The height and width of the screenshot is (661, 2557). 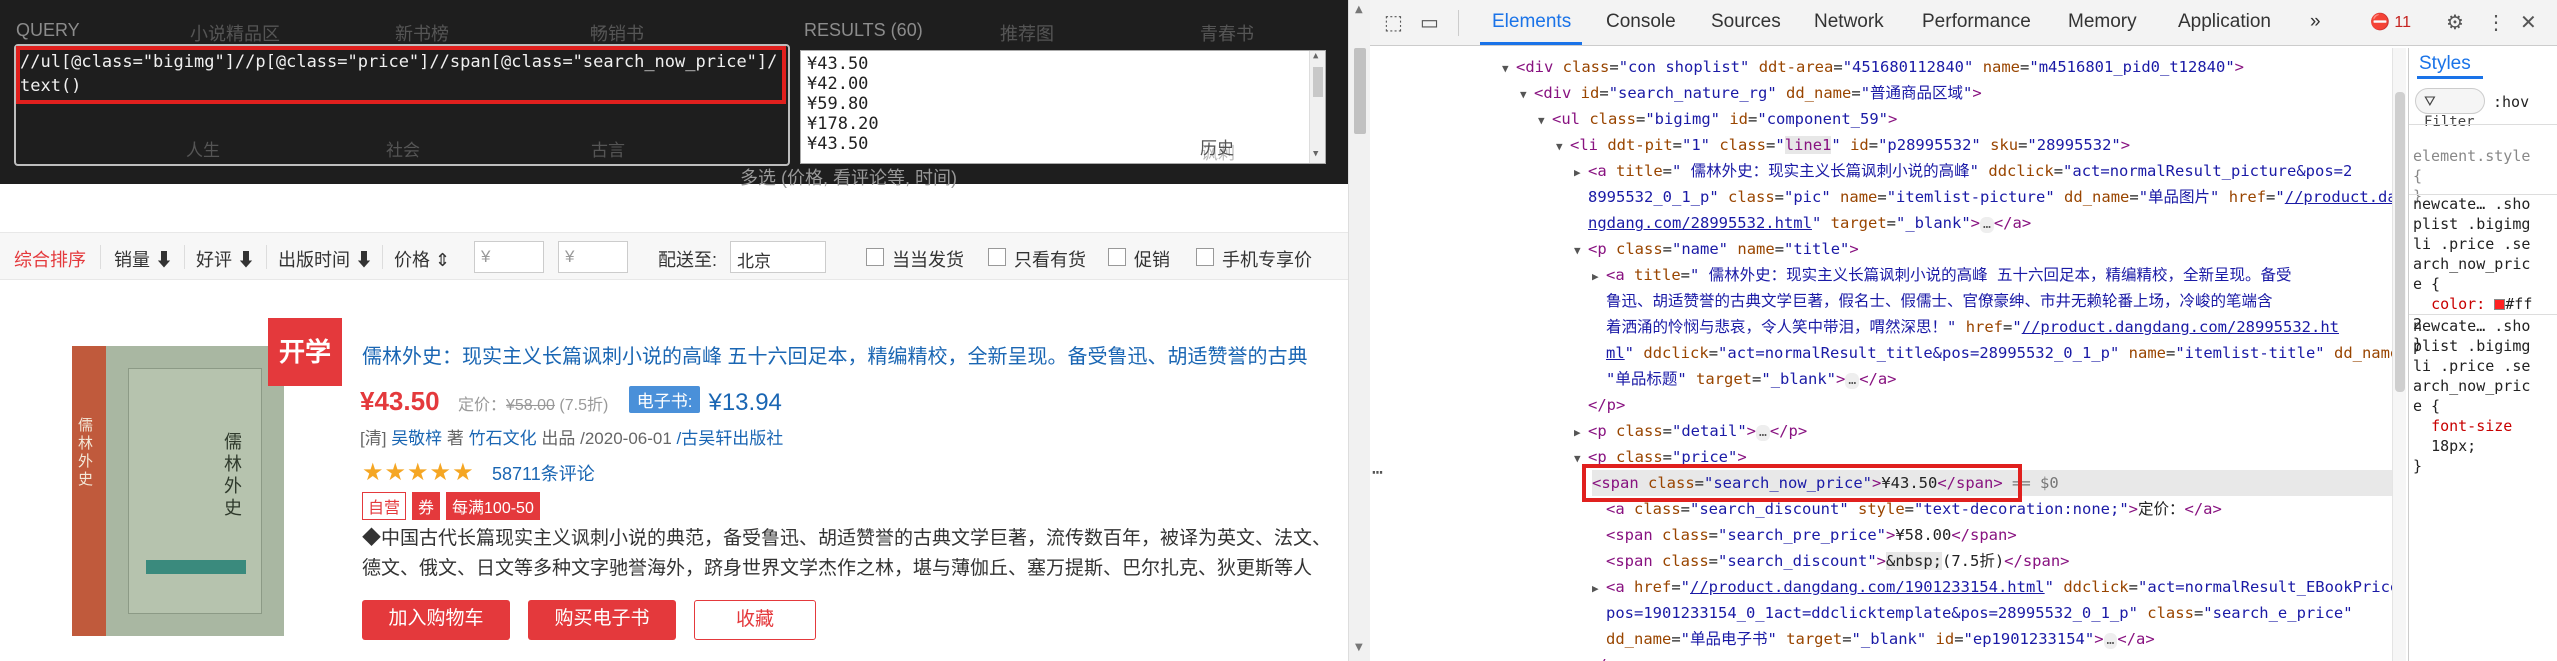 What do you see at coordinates (1746, 22) in the screenshot?
I see `tab-sources: Sources` at bounding box center [1746, 22].